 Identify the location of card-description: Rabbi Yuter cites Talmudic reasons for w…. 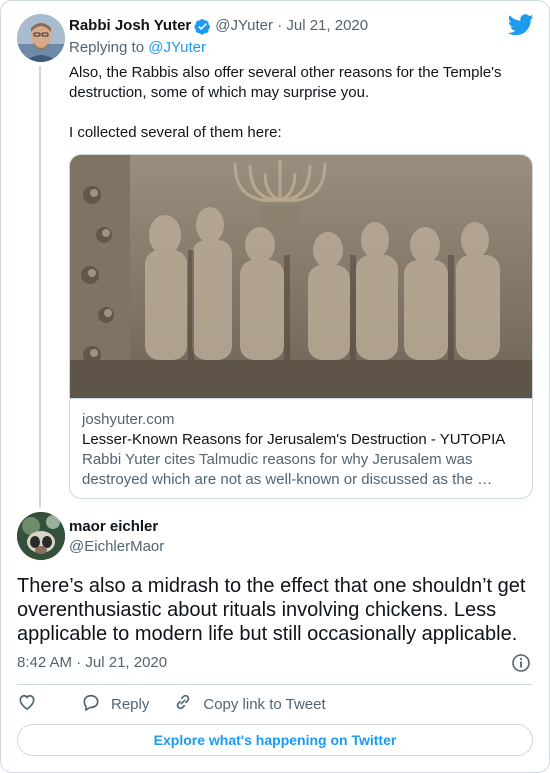
(287, 469).